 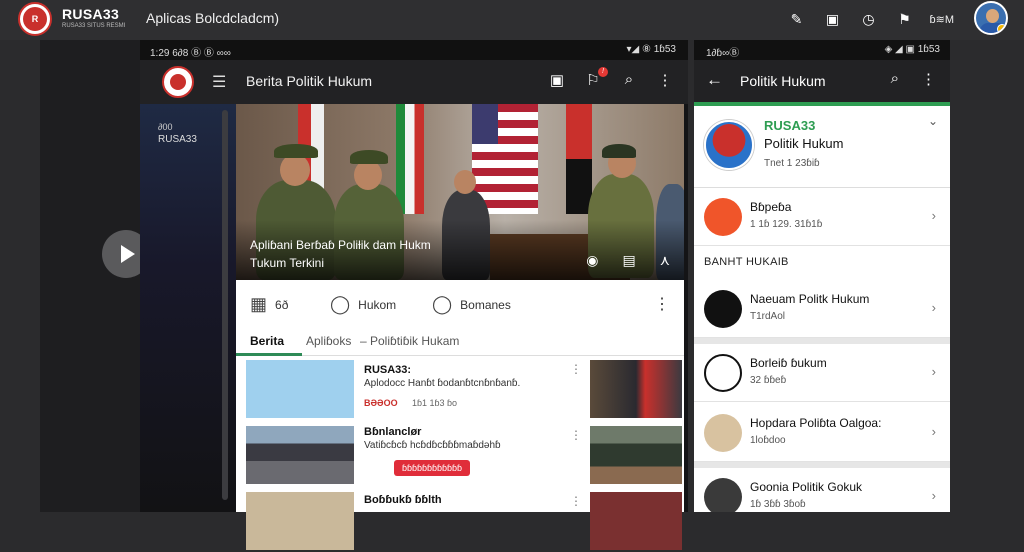 I want to click on subtitles-icon: ▤, so click(x=629, y=260).